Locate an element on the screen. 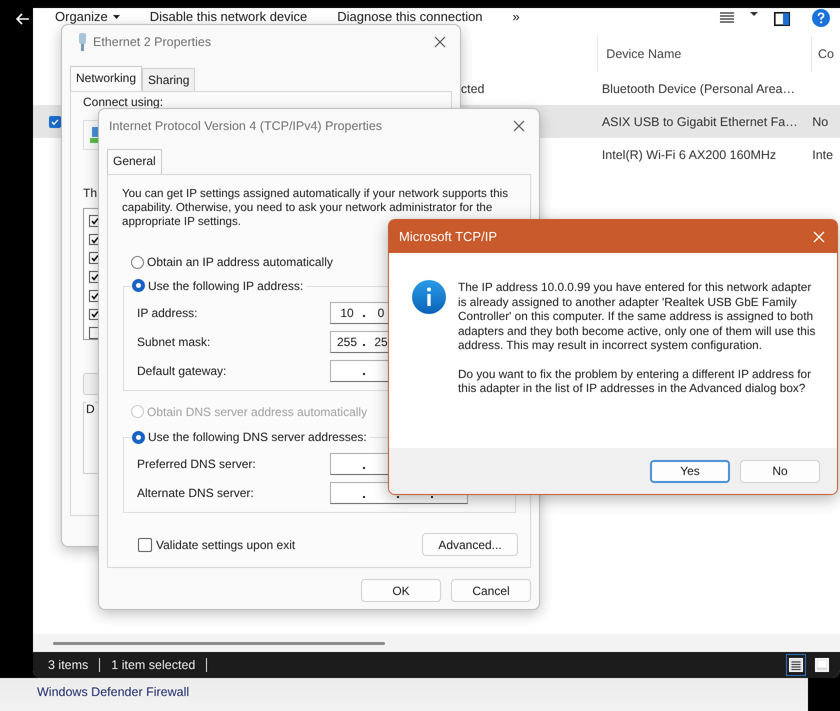  window-title: Ethernet 2 Properties is located at coordinates (152, 41).